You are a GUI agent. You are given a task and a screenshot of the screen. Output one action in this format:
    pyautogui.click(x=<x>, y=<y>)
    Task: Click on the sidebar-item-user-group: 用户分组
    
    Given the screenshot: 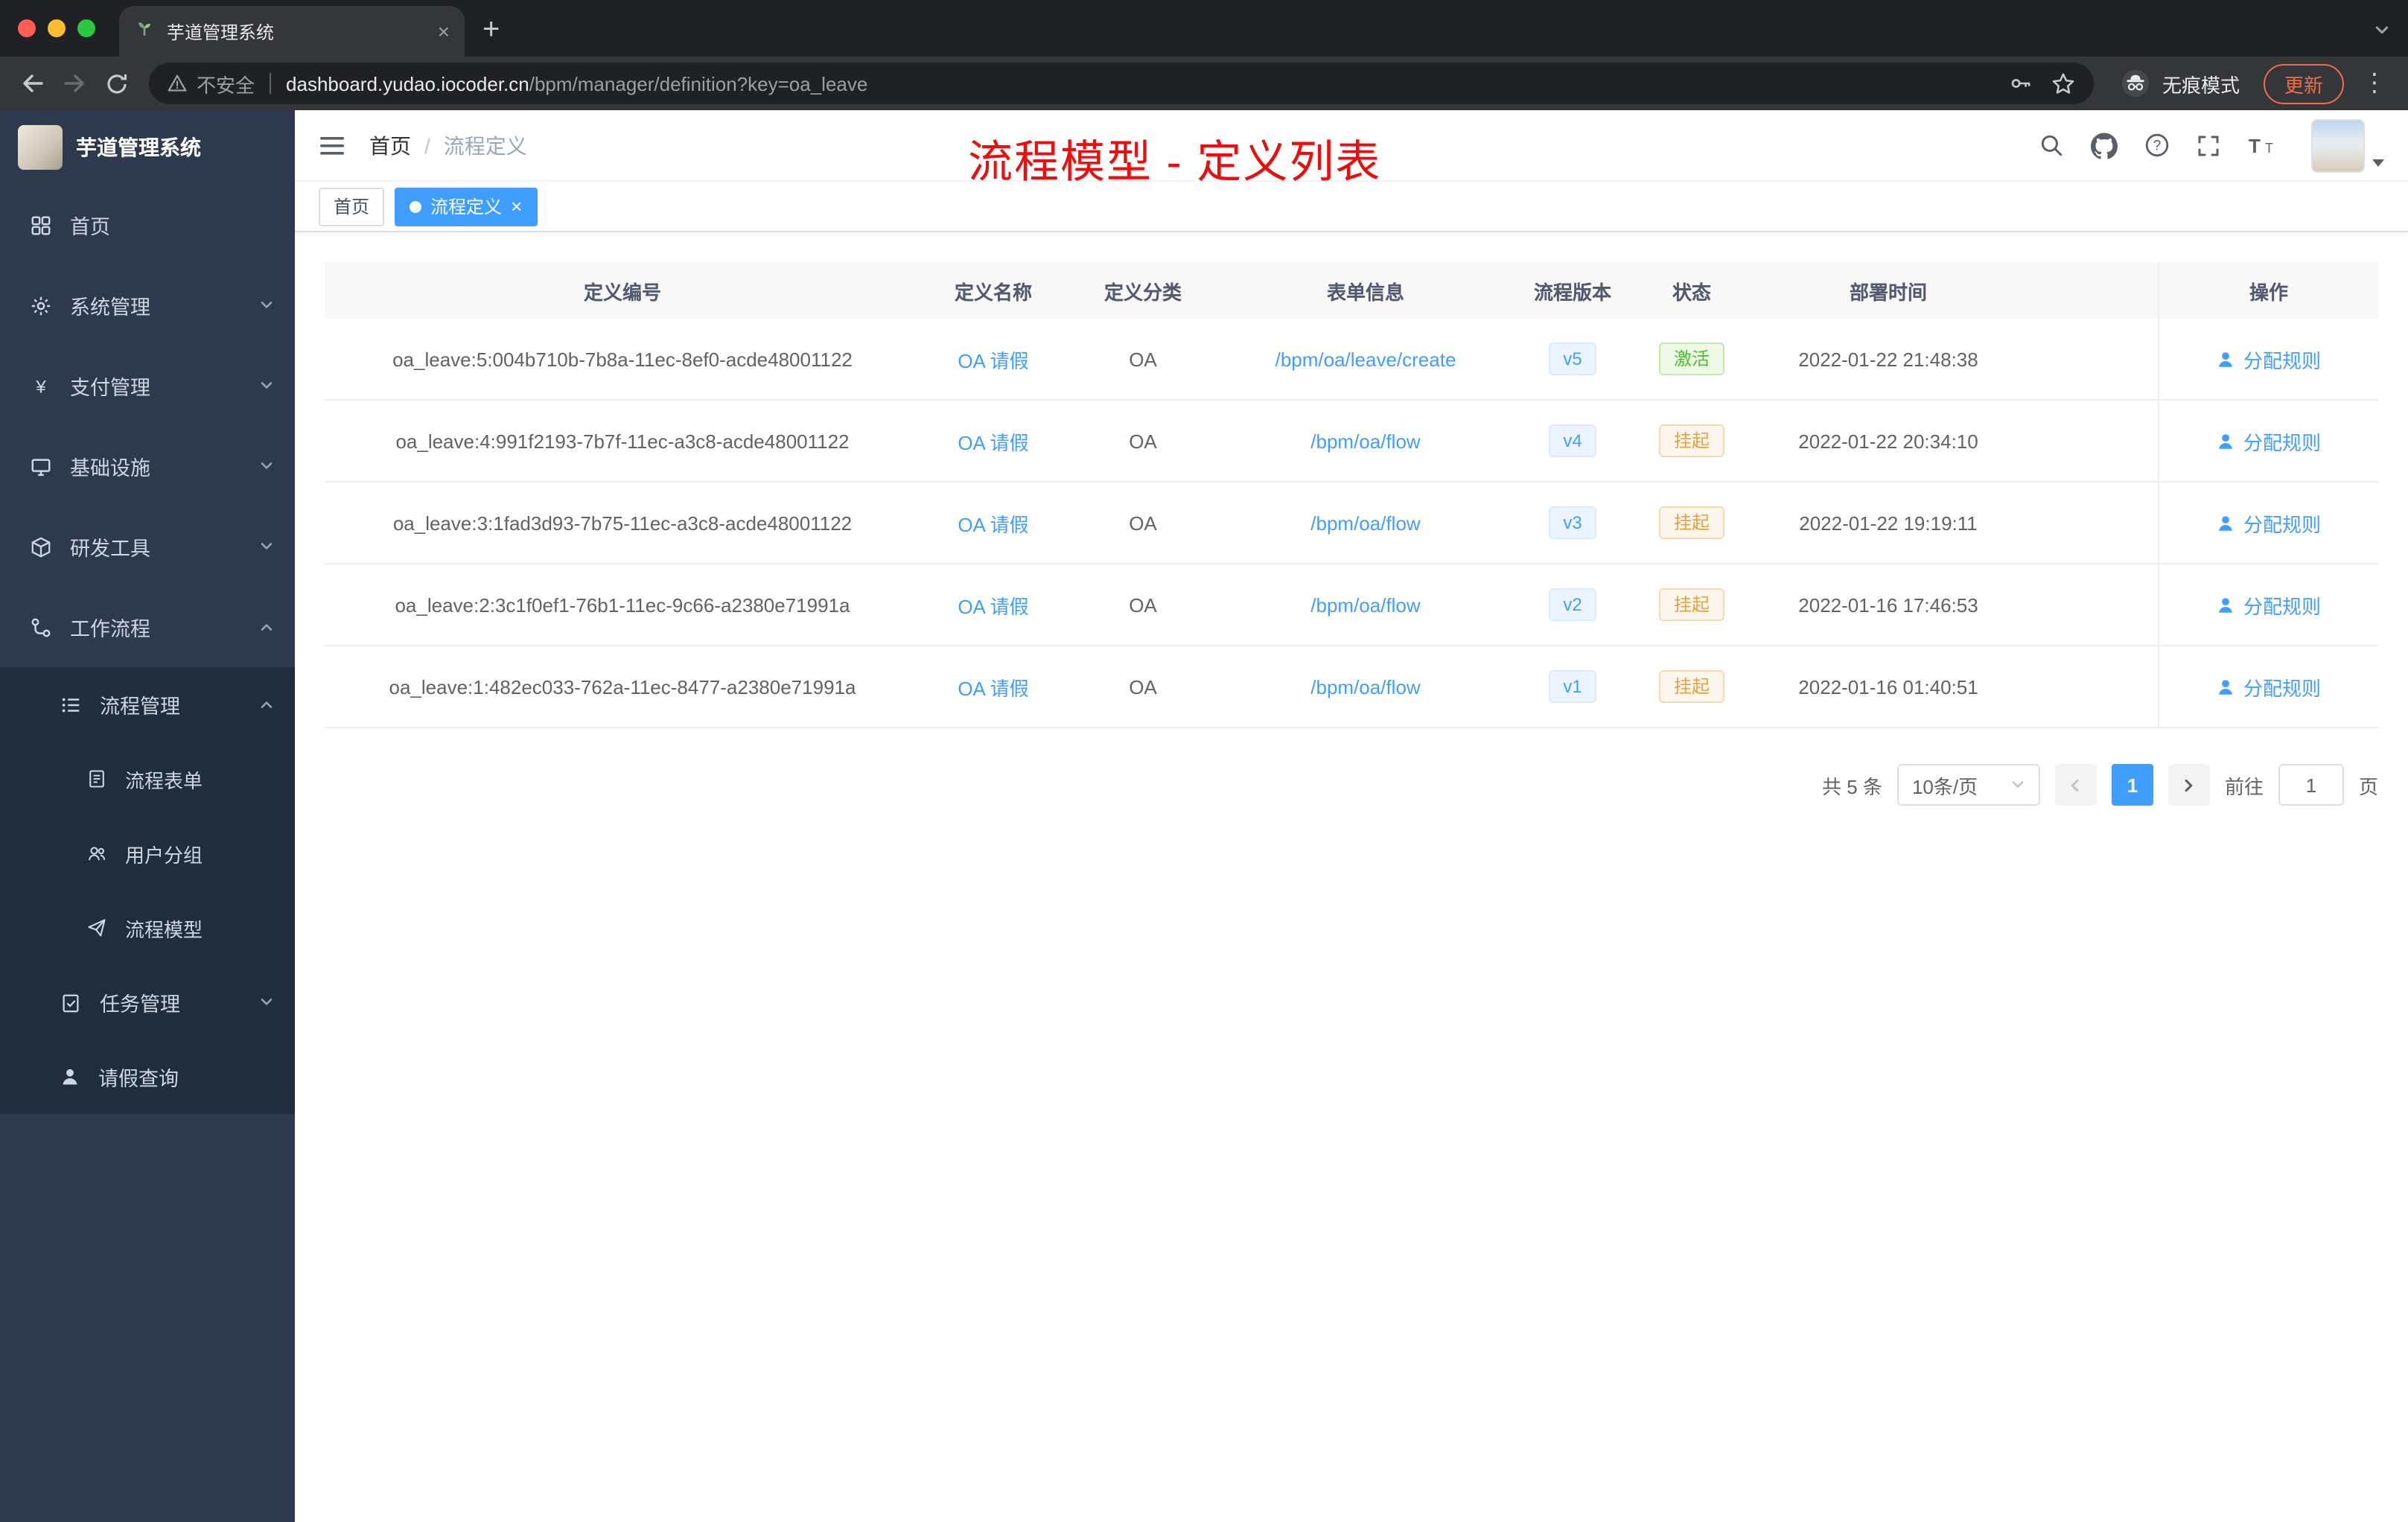 What is the action you would take?
    pyautogui.click(x=147, y=853)
    